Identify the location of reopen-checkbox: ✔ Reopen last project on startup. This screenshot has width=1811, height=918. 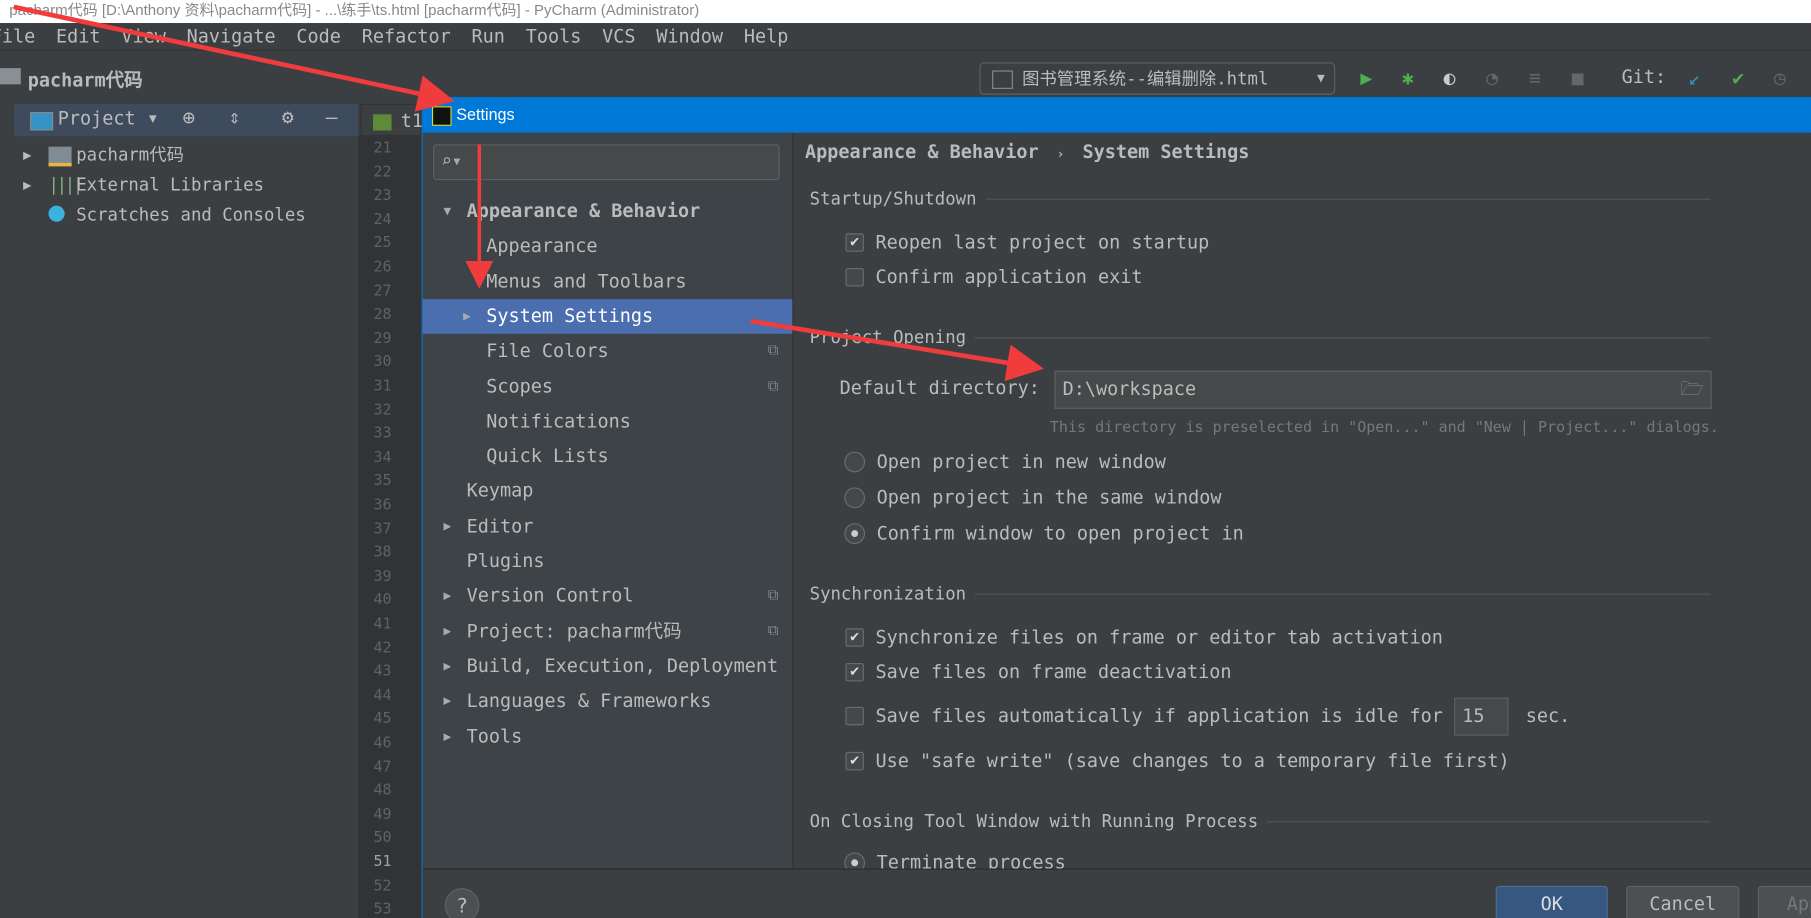
(1027, 242).